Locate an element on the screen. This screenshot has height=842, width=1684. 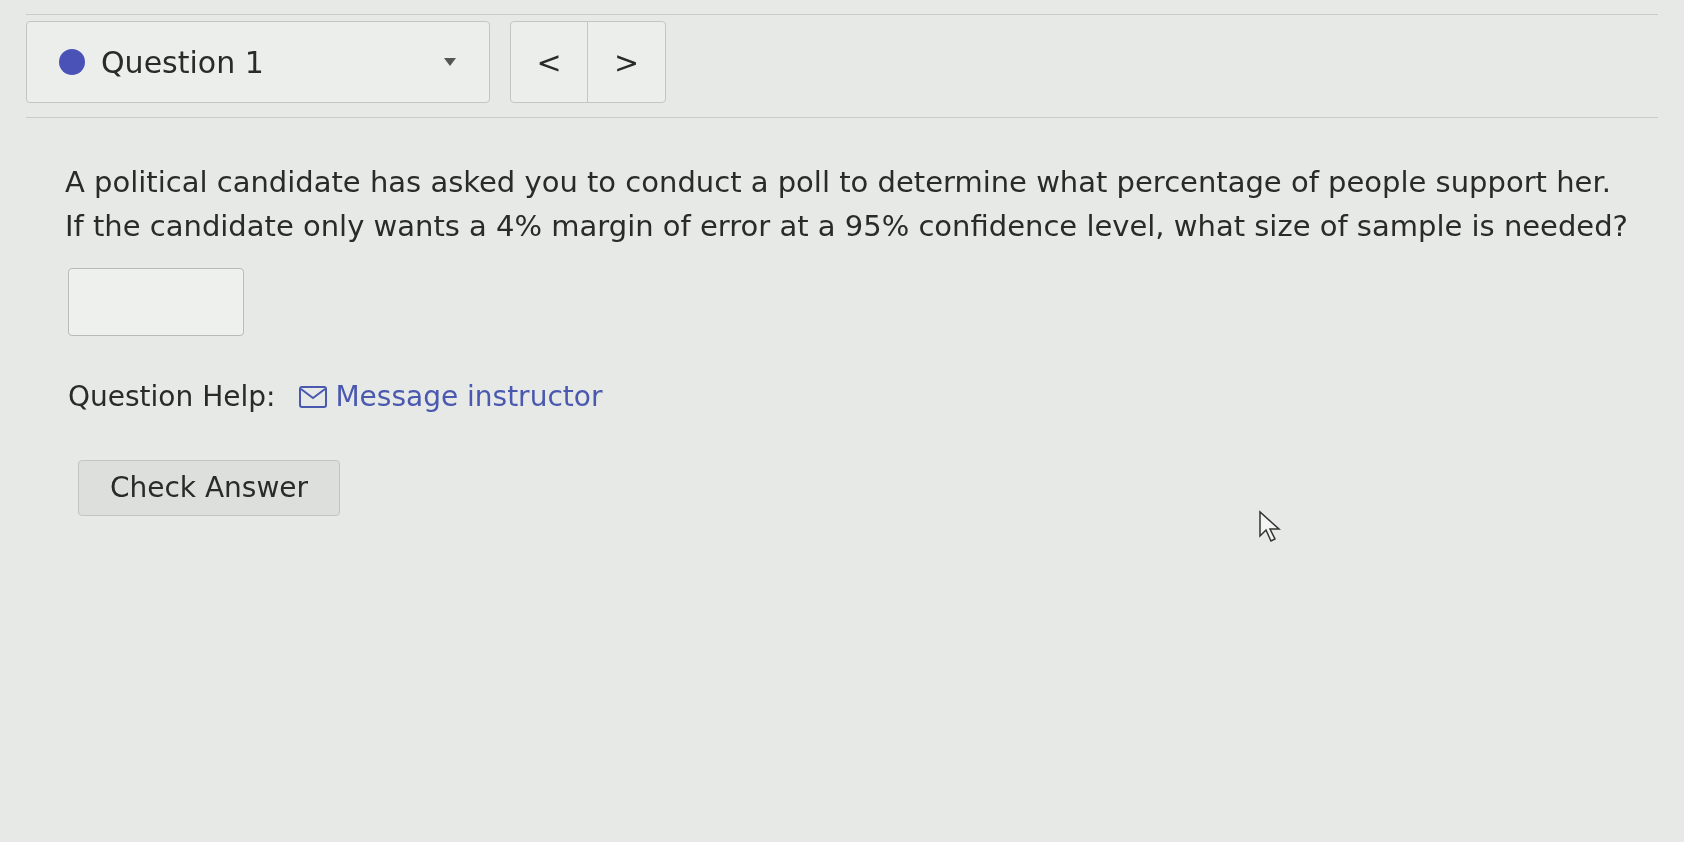
envelope-icon is located at coordinates (313, 397).